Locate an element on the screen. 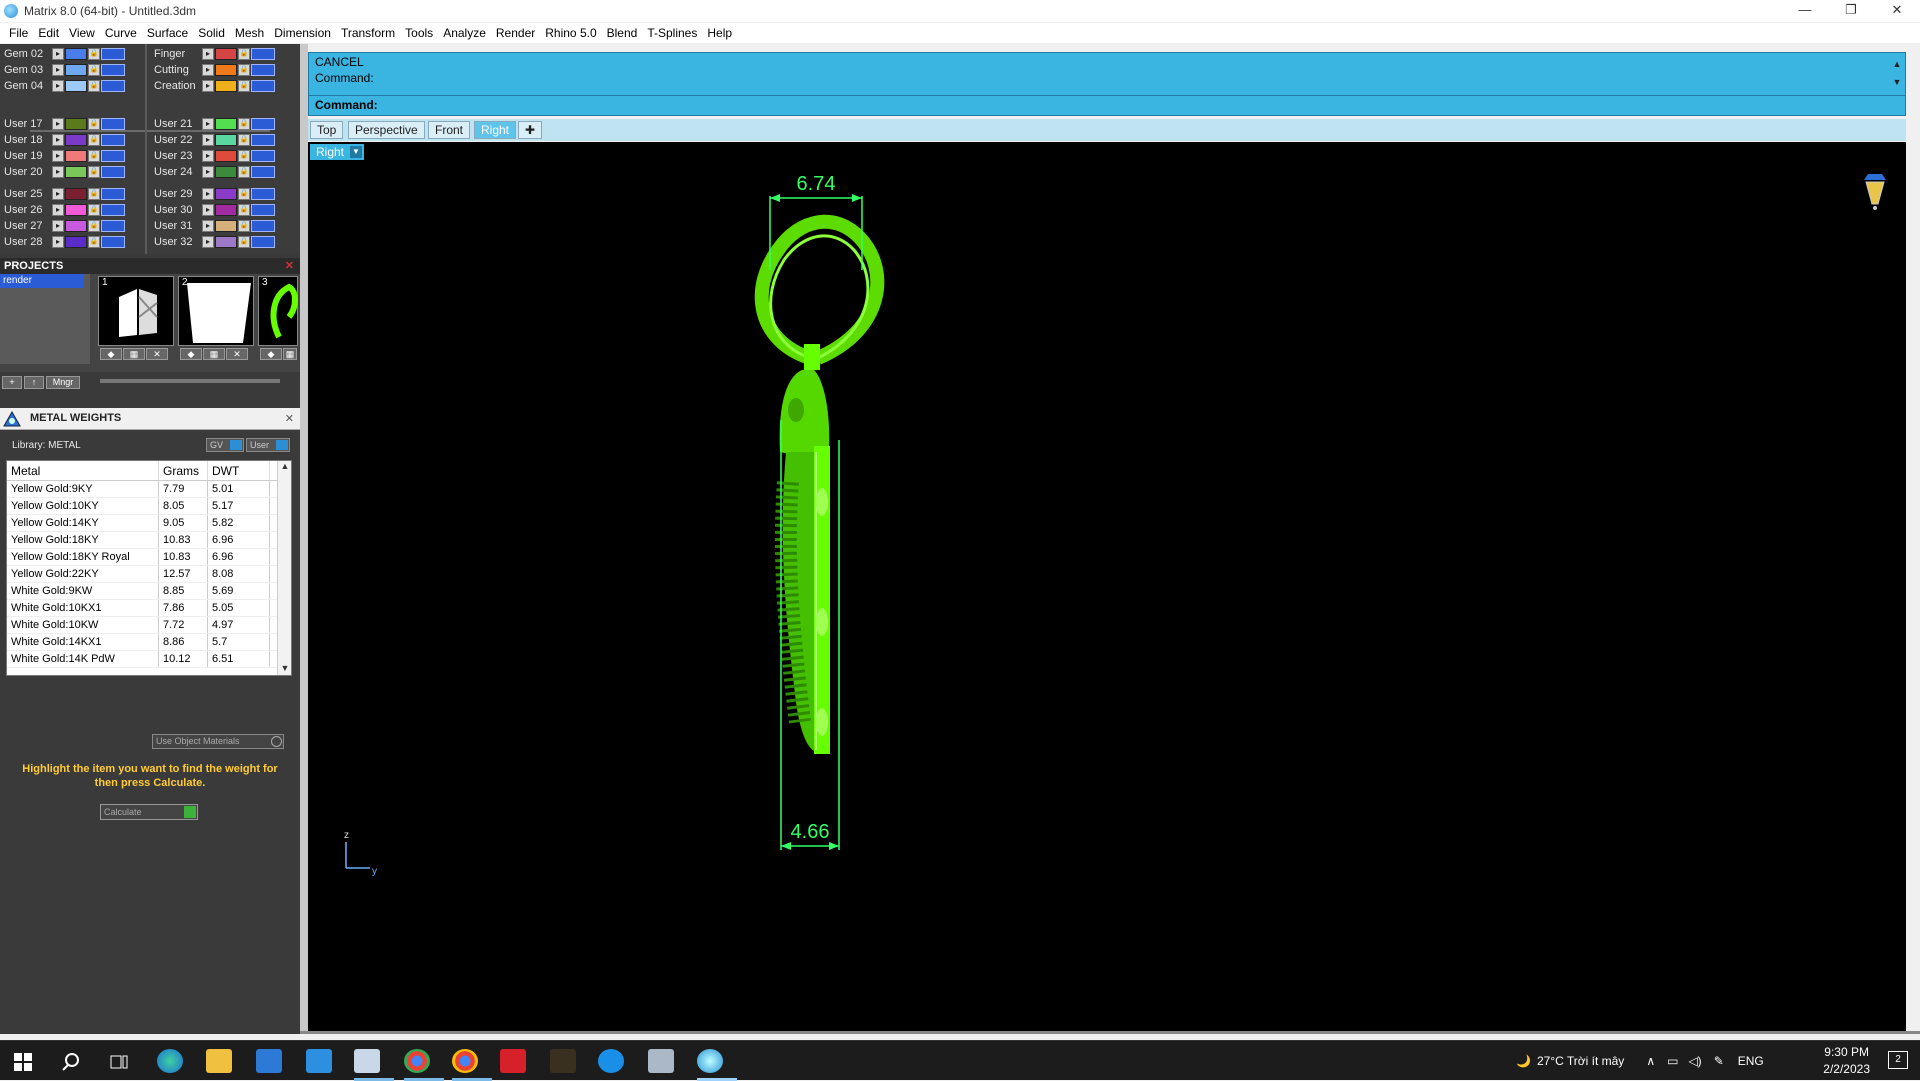 The width and height of the screenshot is (1920, 1081). use-object-materials-button: Use Object Materials is located at coordinates (218, 741).